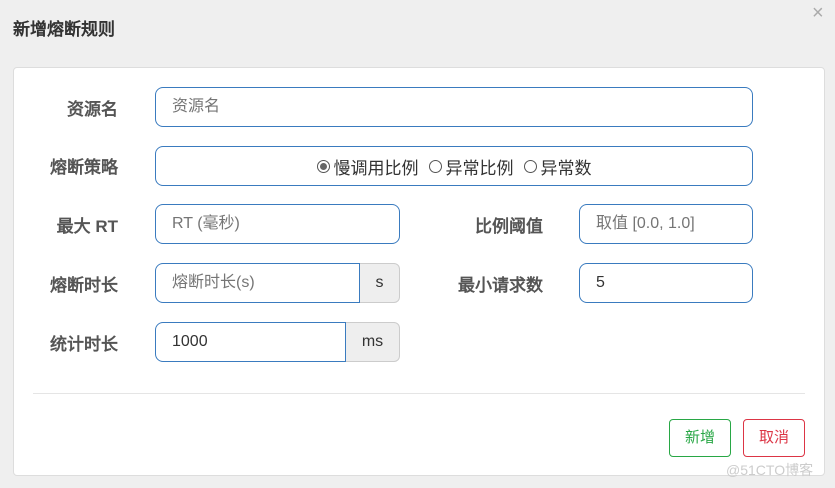  I want to click on resource-input, so click(454, 107).